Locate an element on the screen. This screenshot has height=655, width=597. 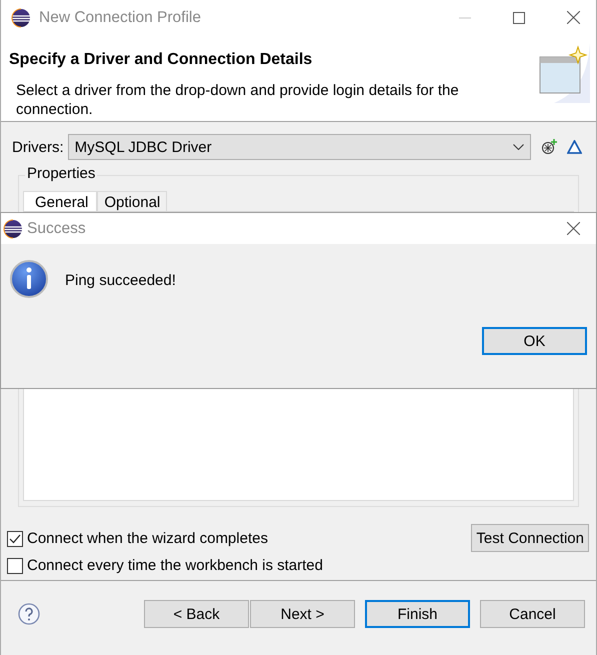
app-logo-icon is located at coordinates (21, 18).